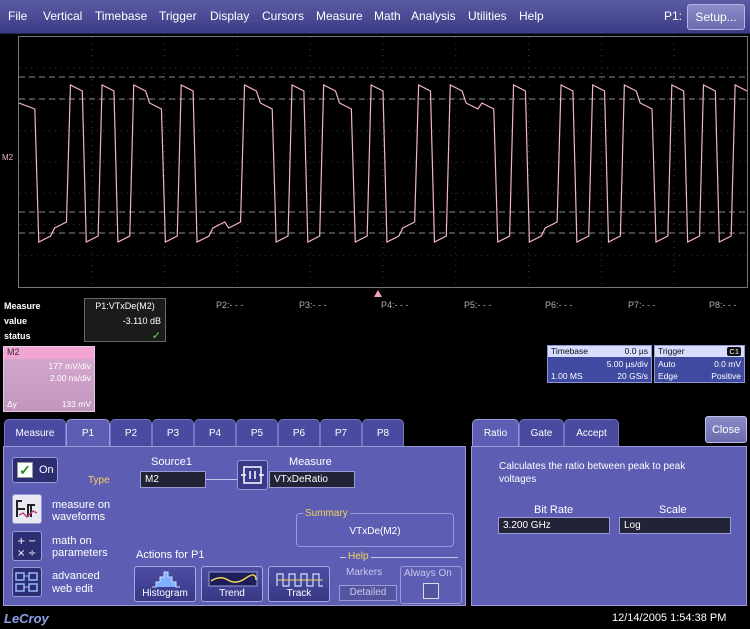  Describe the element at coordinates (88, 433) in the screenshot. I see `tab-p1: P1` at that location.